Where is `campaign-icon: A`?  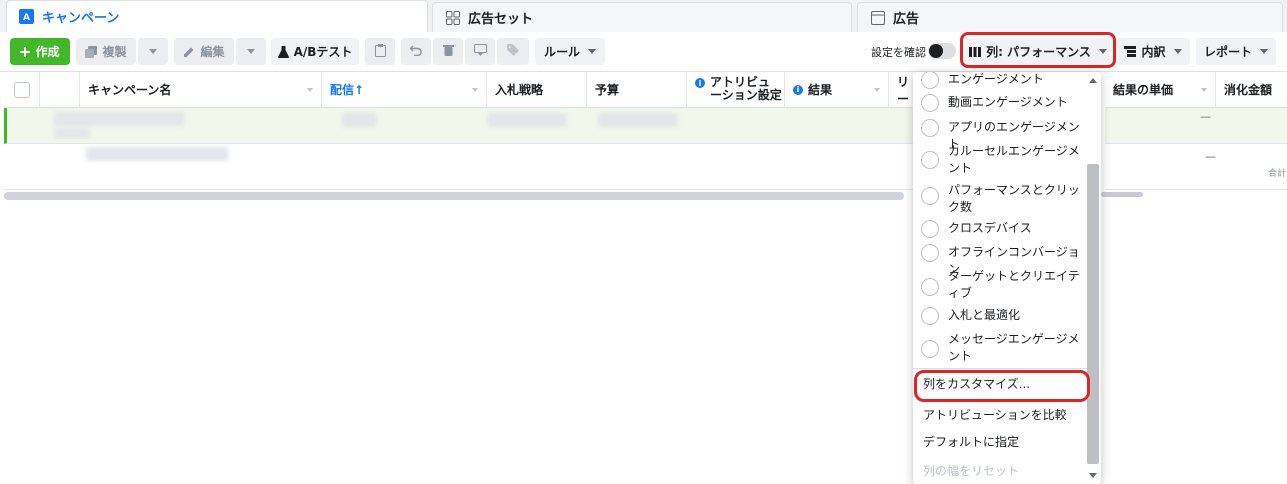 campaign-icon: A is located at coordinates (26, 16).